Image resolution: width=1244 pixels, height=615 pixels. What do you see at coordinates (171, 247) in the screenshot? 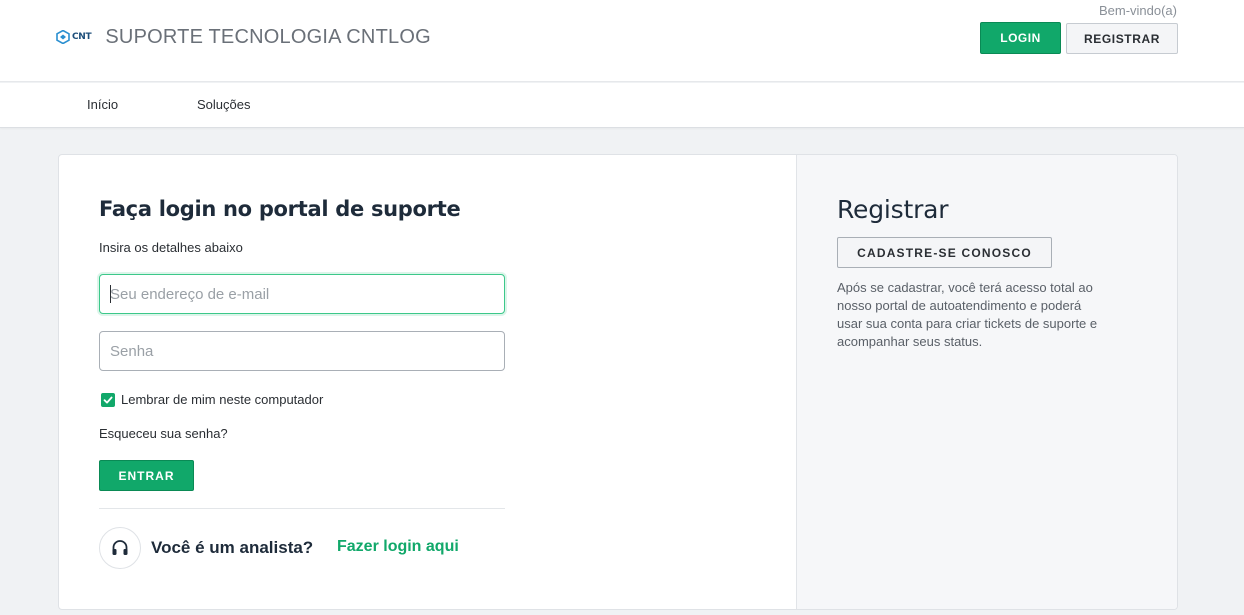
I see `login-subtitle: Insira os detalhes abaixo` at bounding box center [171, 247].